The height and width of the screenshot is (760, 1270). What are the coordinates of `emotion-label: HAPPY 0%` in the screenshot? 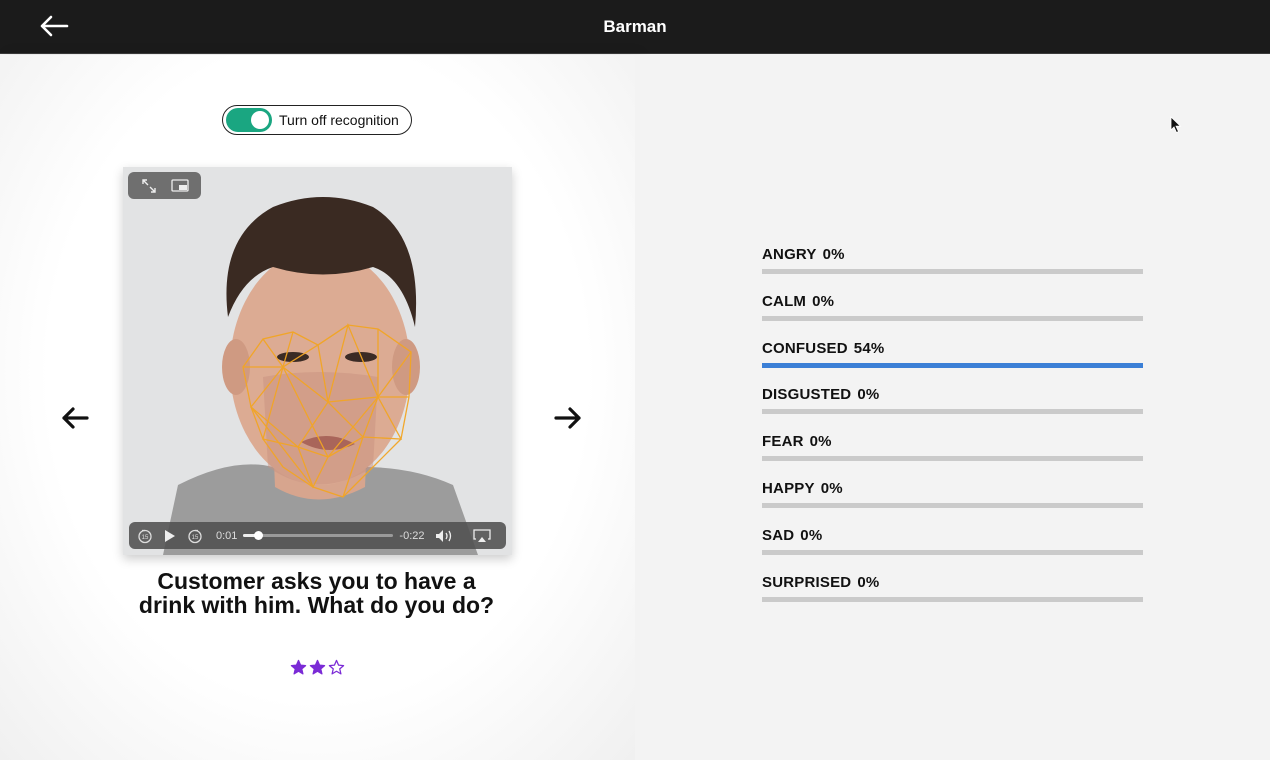 It's located at (952, 490).